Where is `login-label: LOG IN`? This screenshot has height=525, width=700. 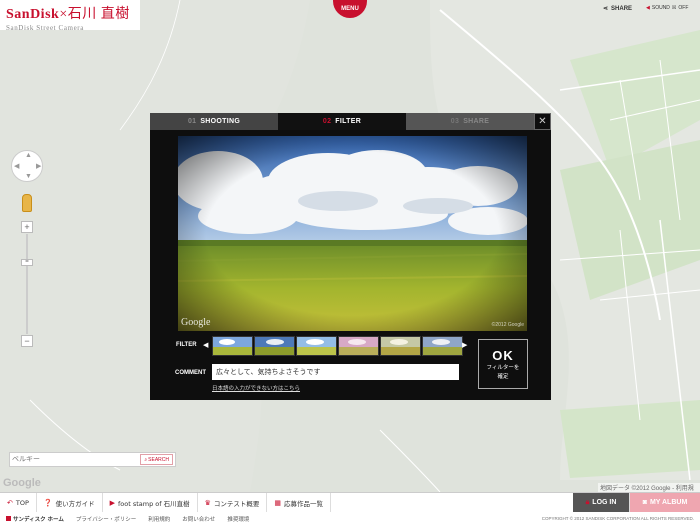 login-label: LOG IN is located at coordinates (604, 502).